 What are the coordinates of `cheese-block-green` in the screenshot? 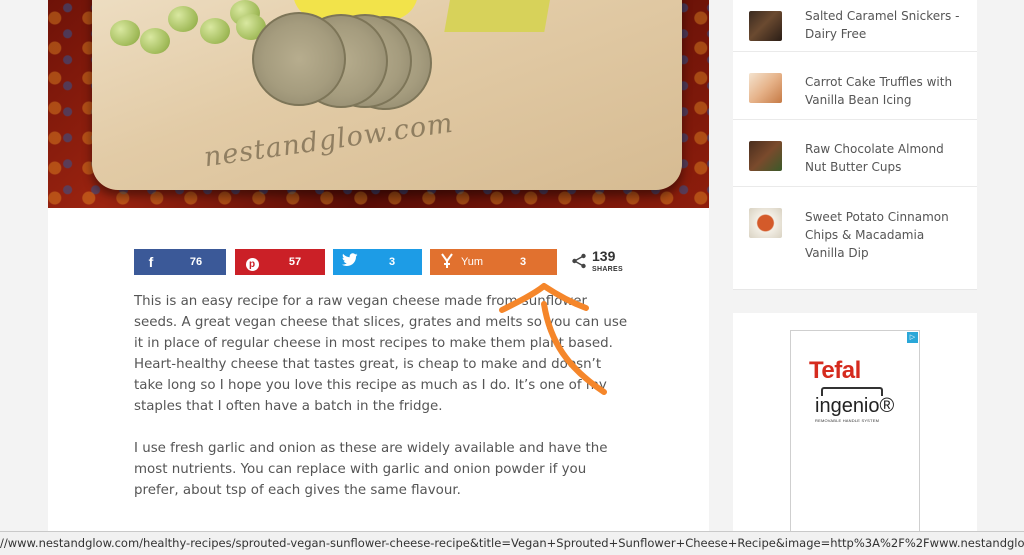 It's located at (498, 16).